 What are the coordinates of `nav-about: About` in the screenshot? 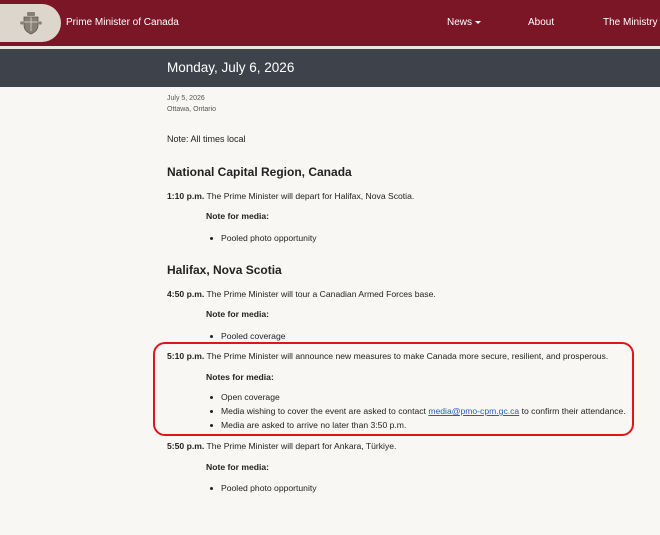 It's located at (541, 22).